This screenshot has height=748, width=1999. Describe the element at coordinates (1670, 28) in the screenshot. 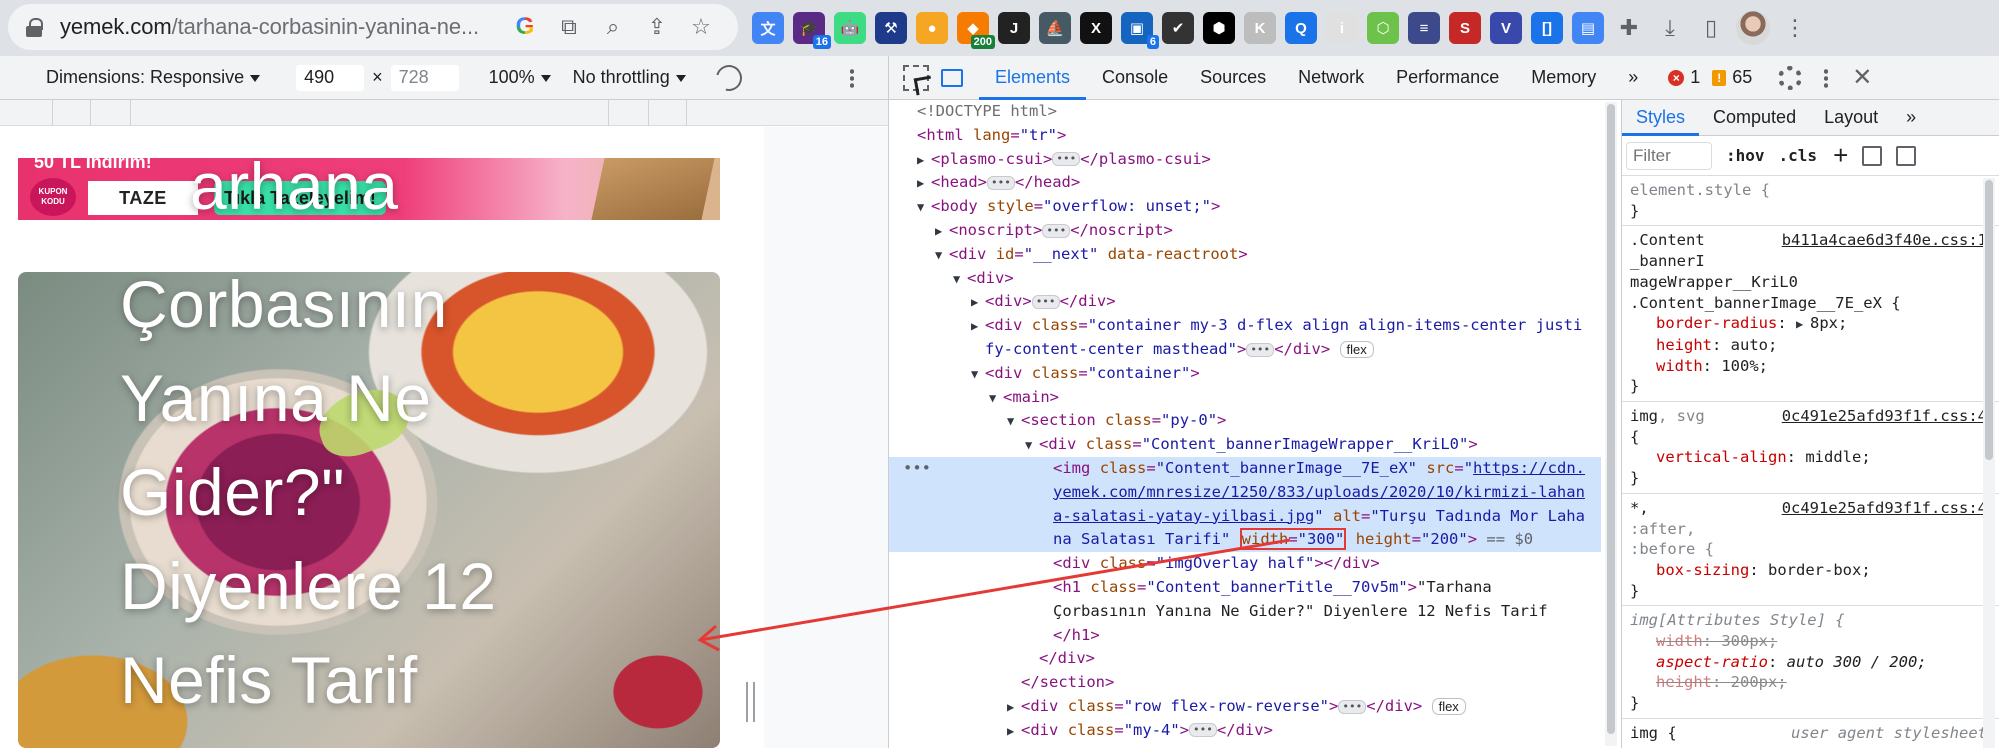

I see `download-icon: ⤓` at that location.